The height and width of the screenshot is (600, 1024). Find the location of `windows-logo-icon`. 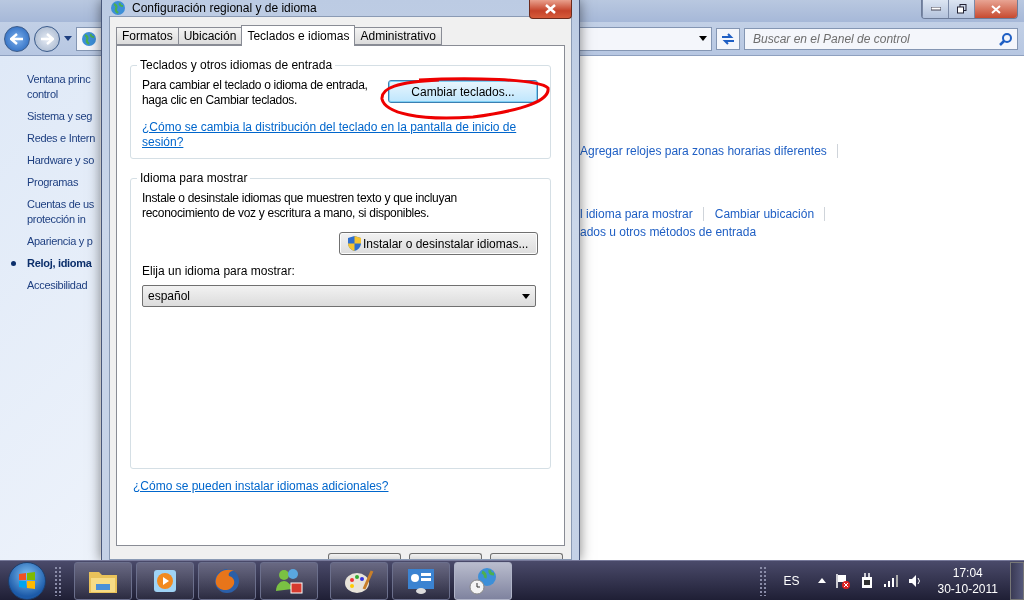

windows-logo-icon is located at coordinates (27, 580).